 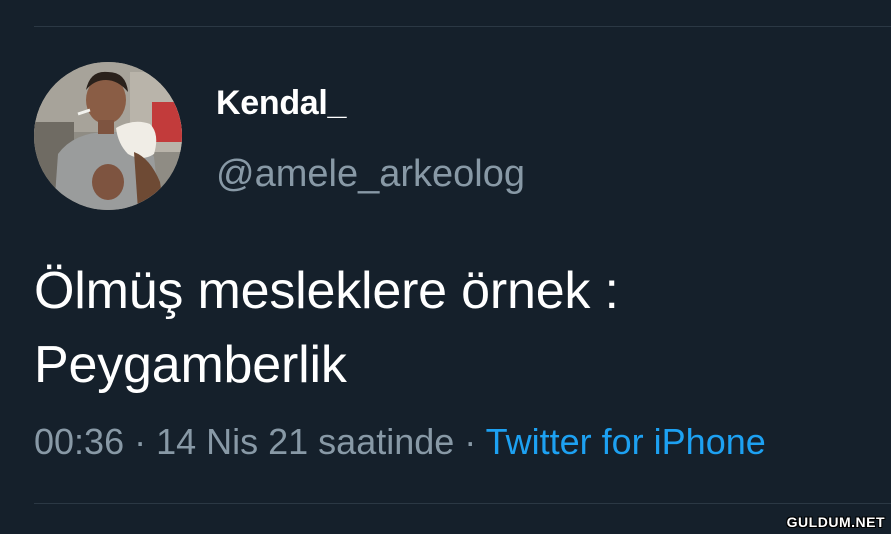 I want to click on tweet-source-link: Twitter for iPhone, so click(x=626, y=441).